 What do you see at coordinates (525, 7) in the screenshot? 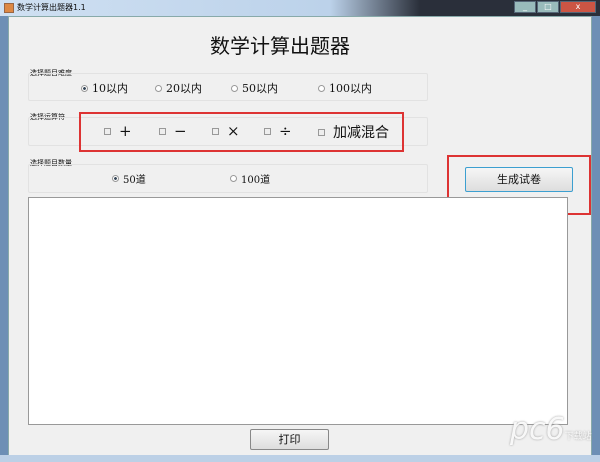
I see `minimize-button: _` at bounding box center [525, 7].